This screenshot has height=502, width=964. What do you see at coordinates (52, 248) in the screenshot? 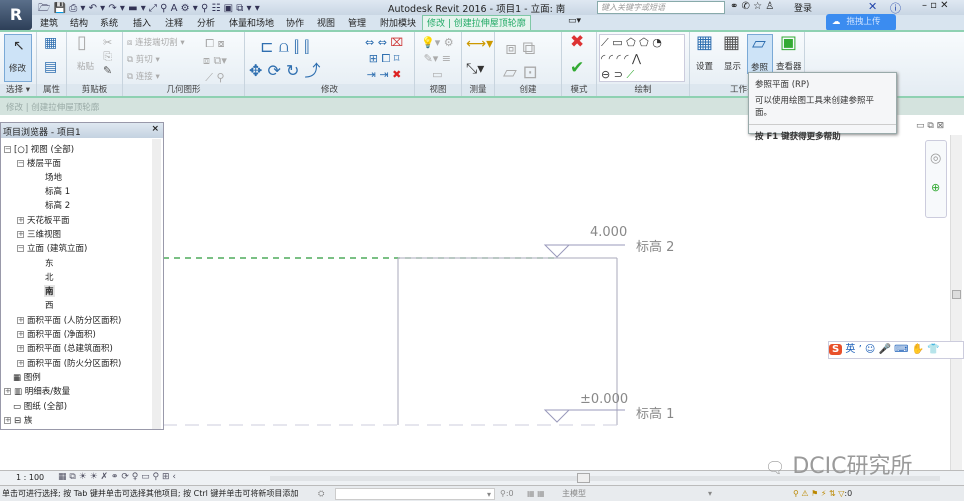
I see `tree-elevations: − 立面 (建筑立面)` at bounding box center [52, 248].